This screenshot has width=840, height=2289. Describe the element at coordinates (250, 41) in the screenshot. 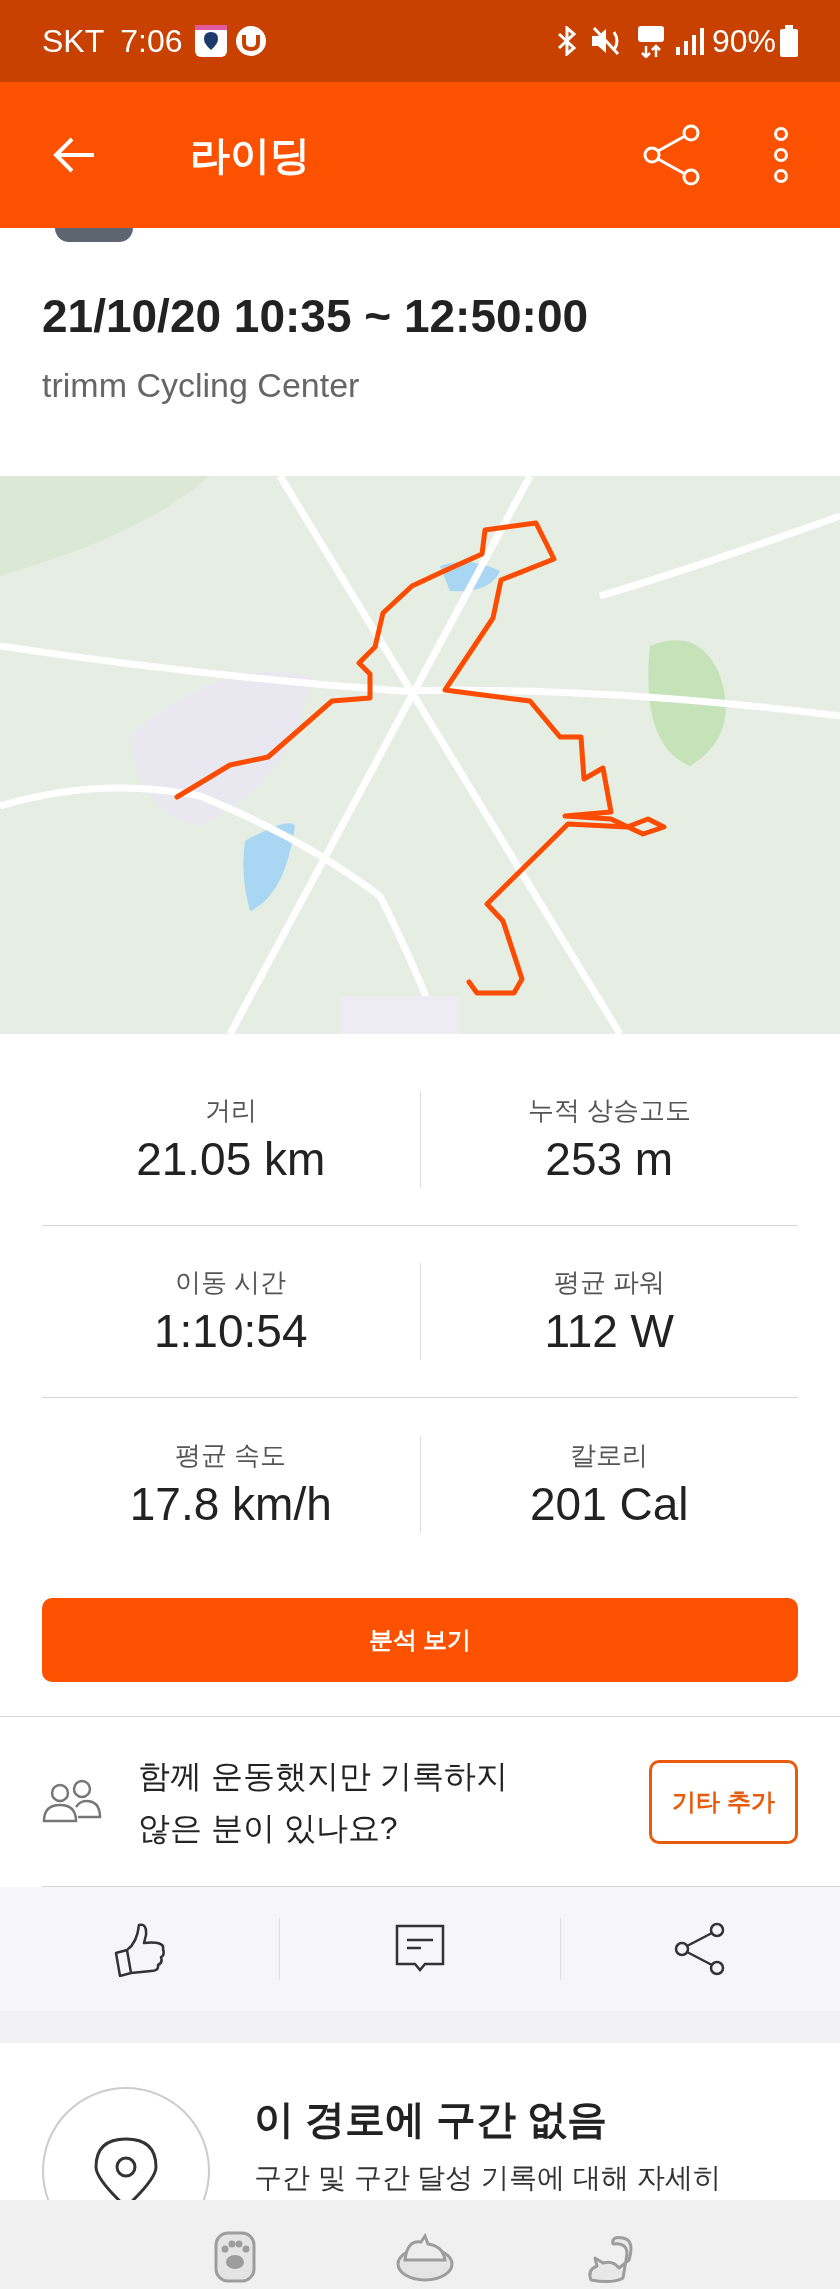

I see `torrent-icon` at that location.